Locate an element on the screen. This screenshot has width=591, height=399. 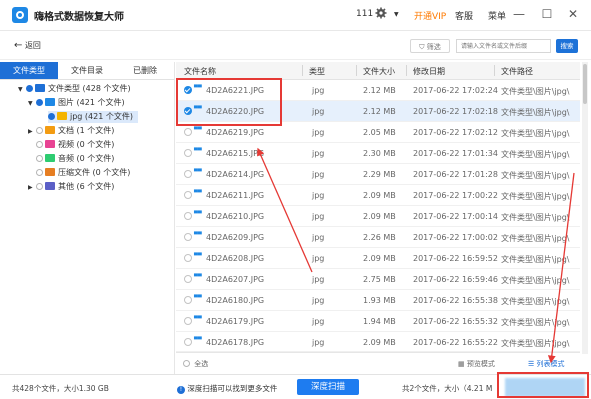
preview-mode-label: 预览模式 is located at coordinates (480, 364).